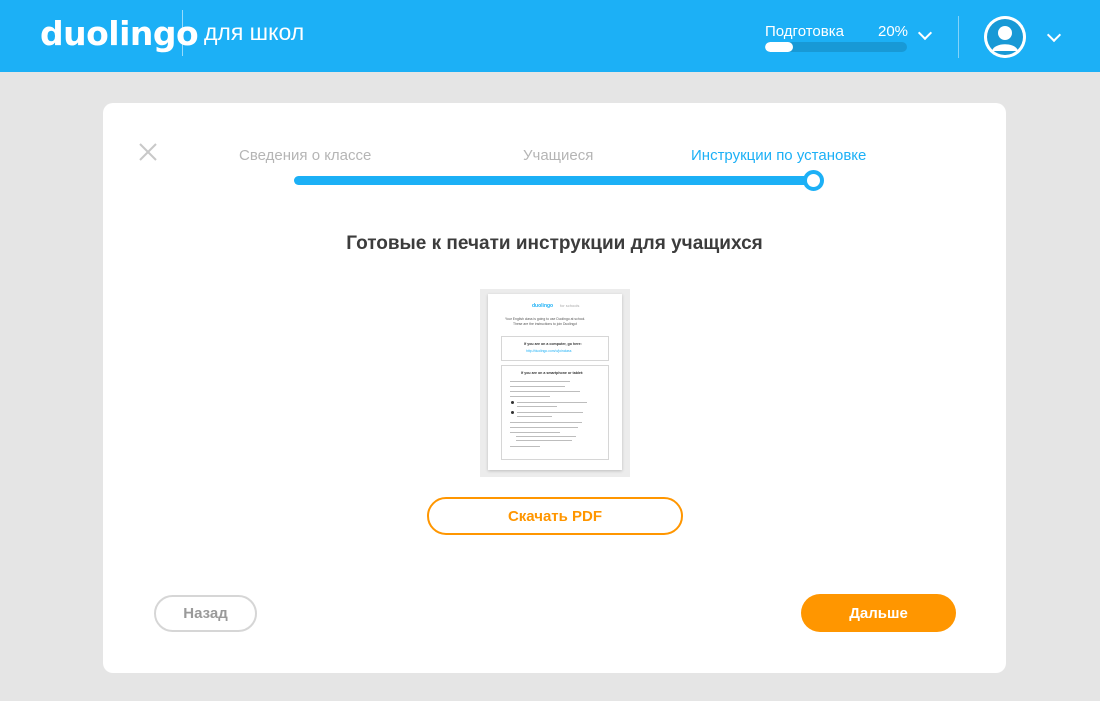  I want to click on pdf-logo: duolingo, so click(543, 306).